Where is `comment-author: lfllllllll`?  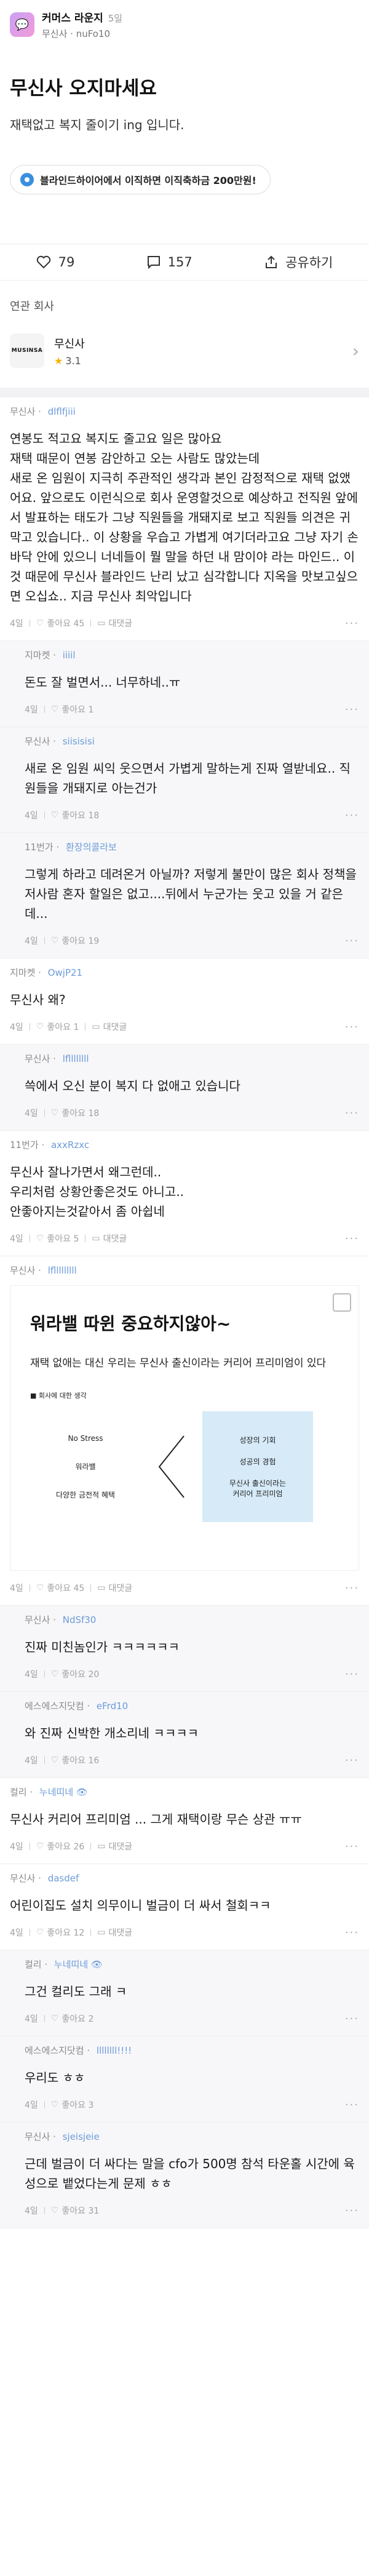 comment-author: lfllllllll is located at coordinates (76, 1058).